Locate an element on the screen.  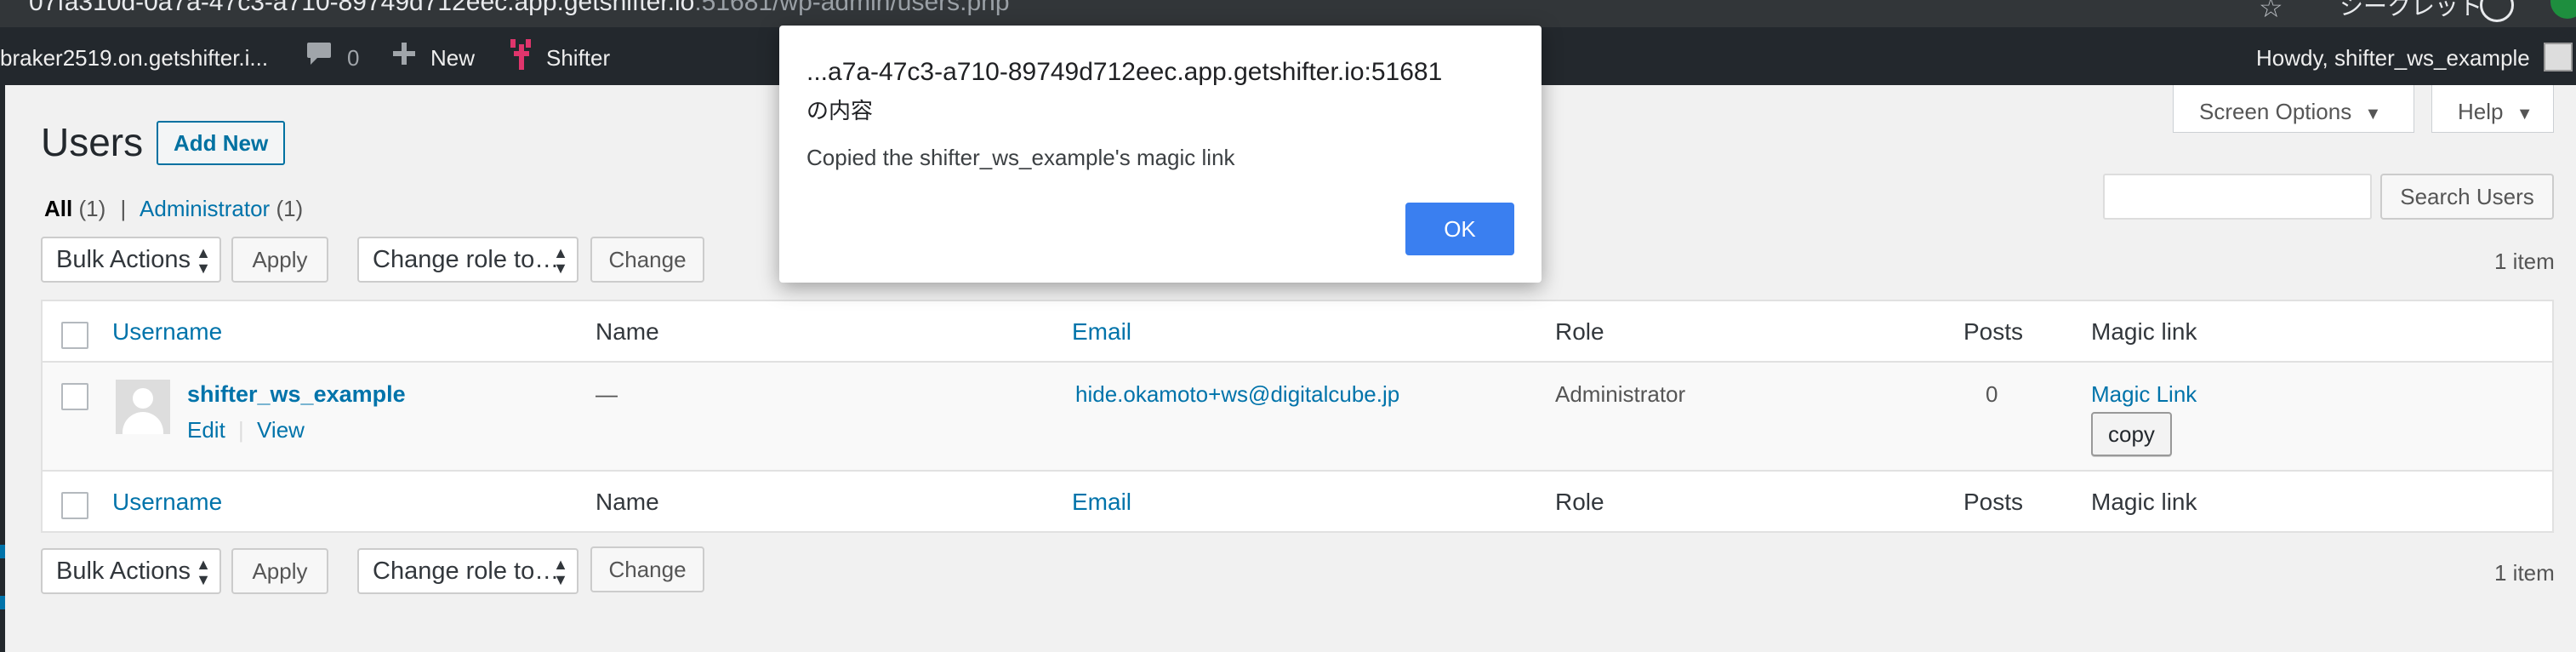
bookmark-star-icon: ☆ is located at coordinates (2271, 12).